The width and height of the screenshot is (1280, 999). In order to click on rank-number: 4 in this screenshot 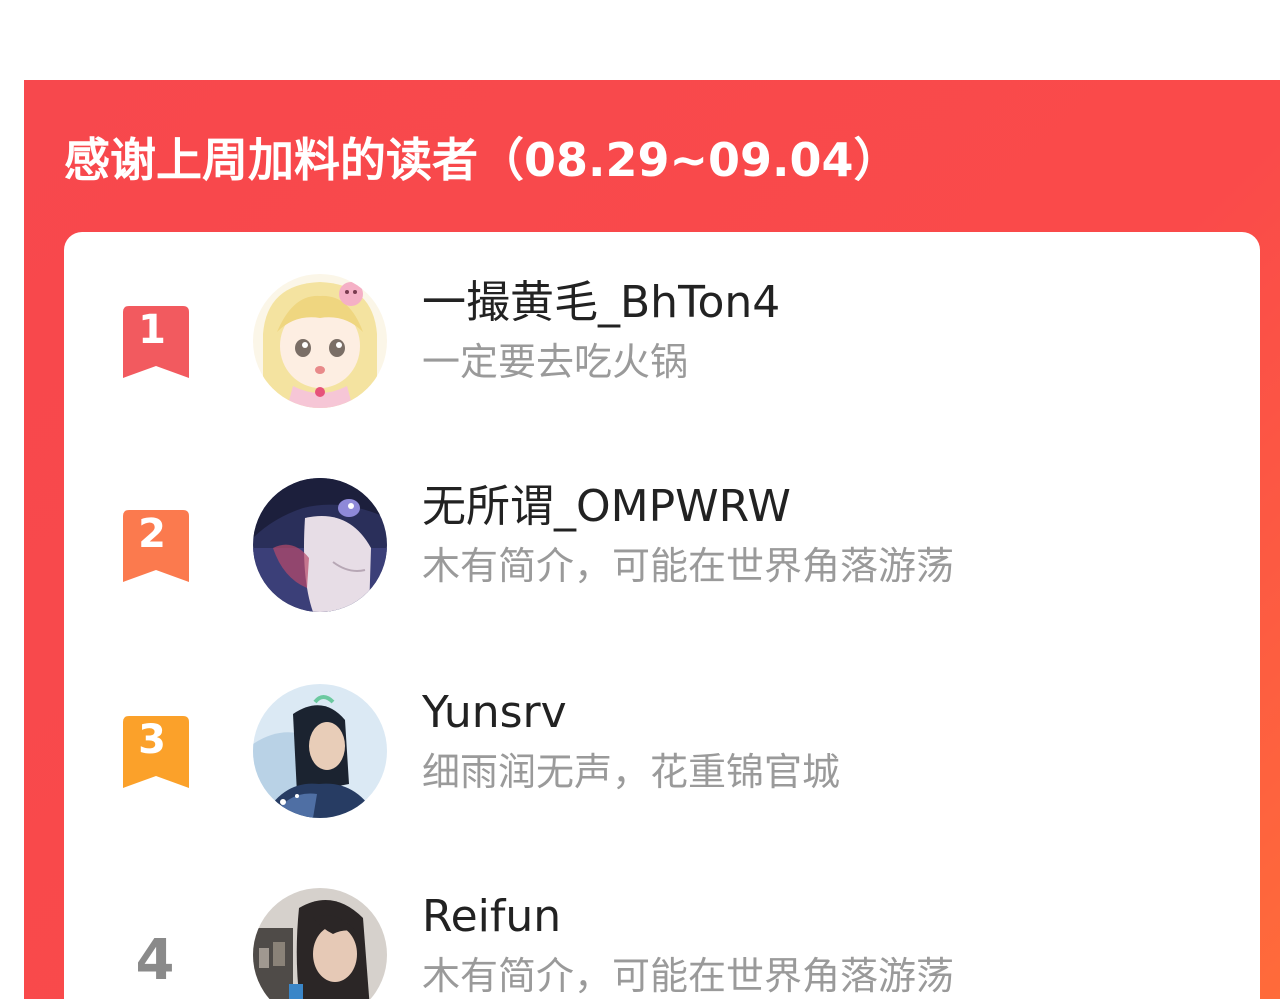, I will do `click(155, 960)`.